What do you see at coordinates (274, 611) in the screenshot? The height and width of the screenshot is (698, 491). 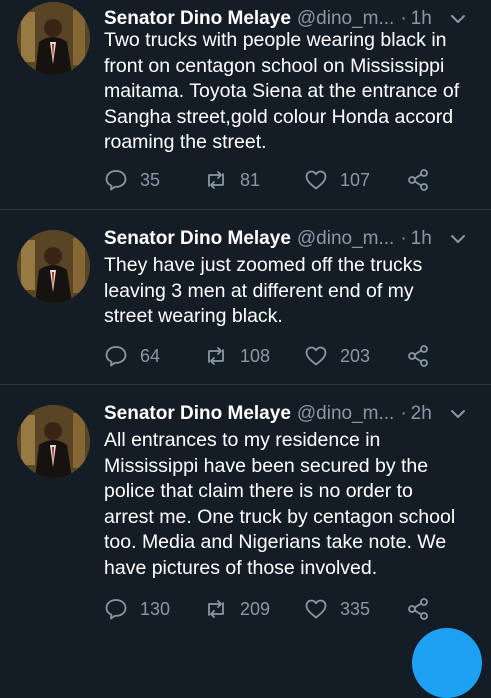 I see `tweet-actions: 130 209 335` at bounding box center [274, 611].